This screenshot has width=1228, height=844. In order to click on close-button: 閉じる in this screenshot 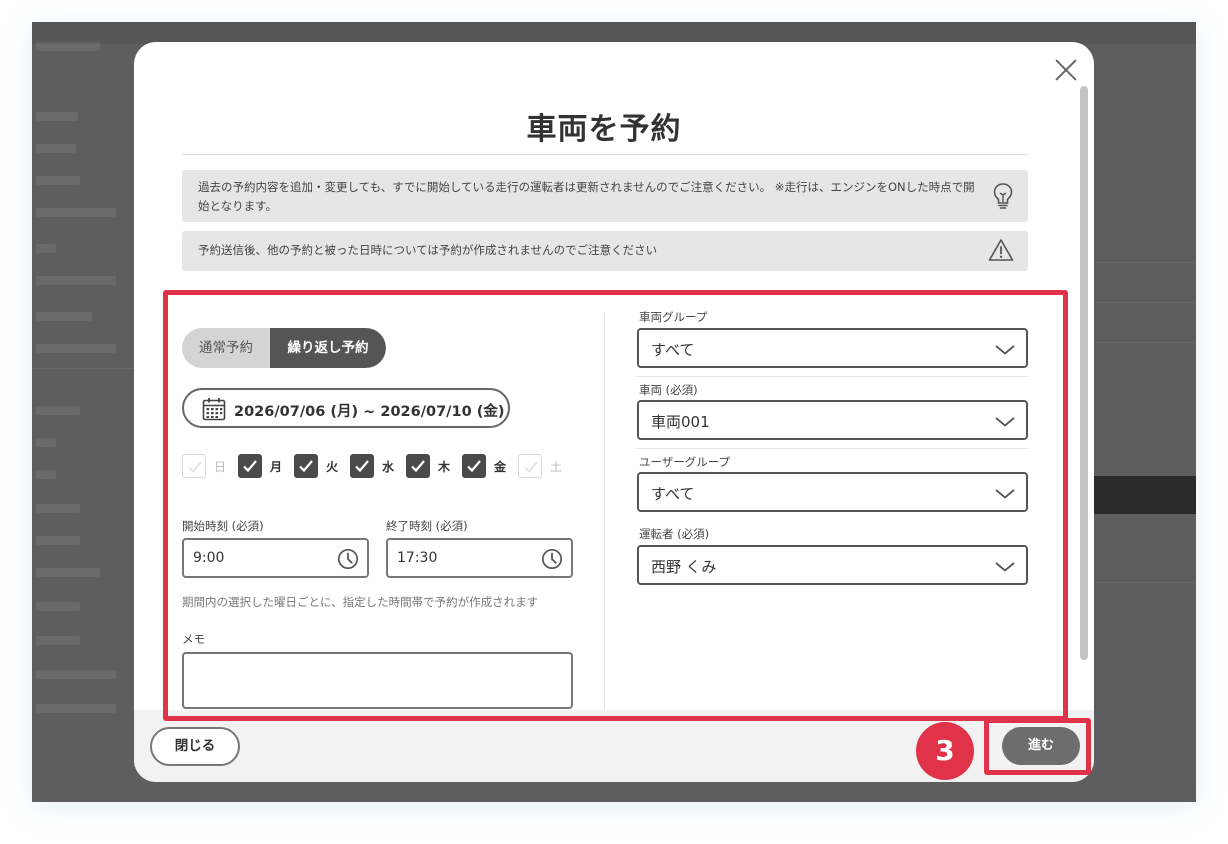, I will do `click(195, 746)`.